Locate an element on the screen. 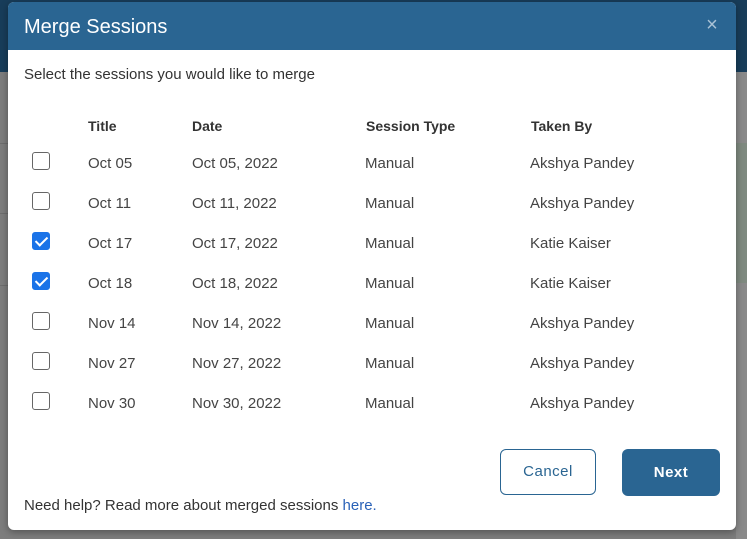 This screenshot has height=539, width=747. session-title: Oct 11 is located at coordinates (110, 203).